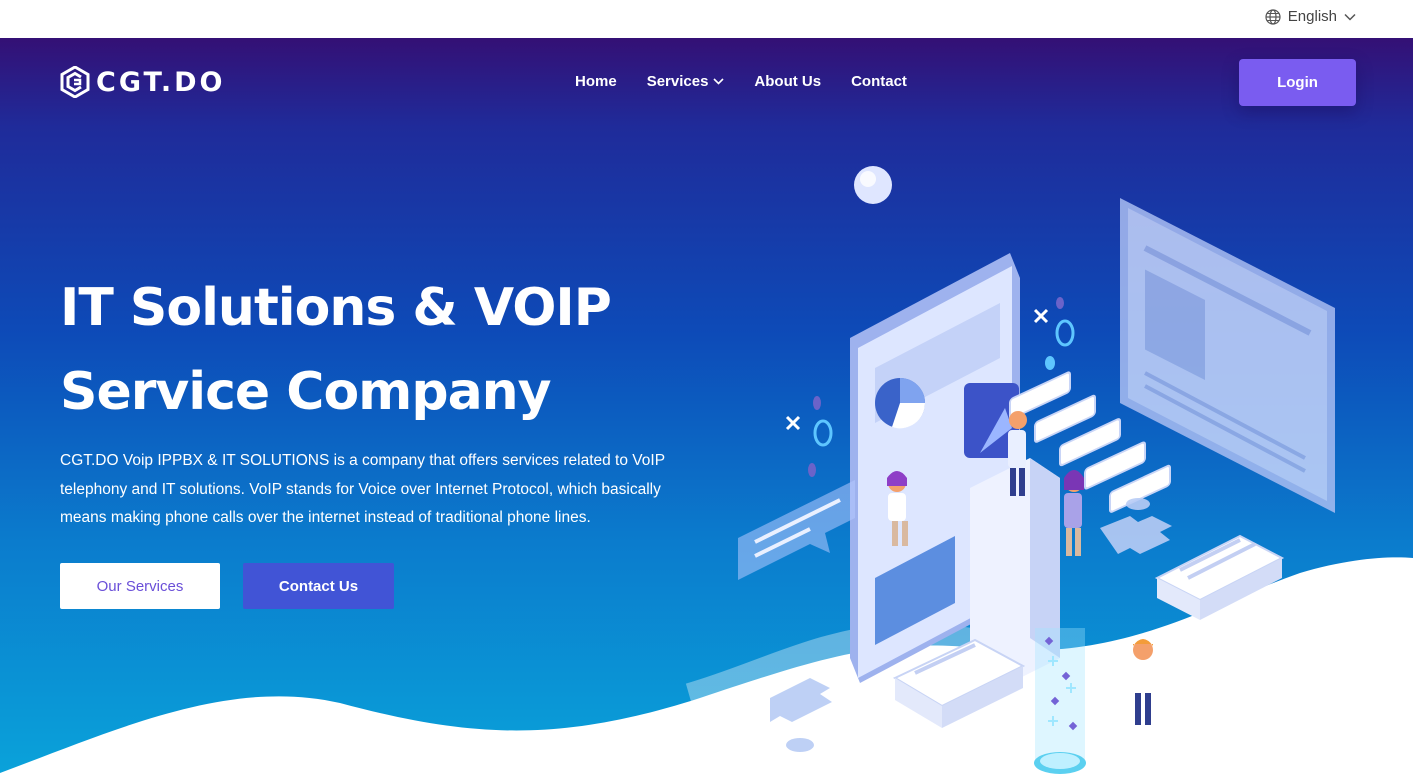  I want to click on nav-services: Services, so click(686, 81).